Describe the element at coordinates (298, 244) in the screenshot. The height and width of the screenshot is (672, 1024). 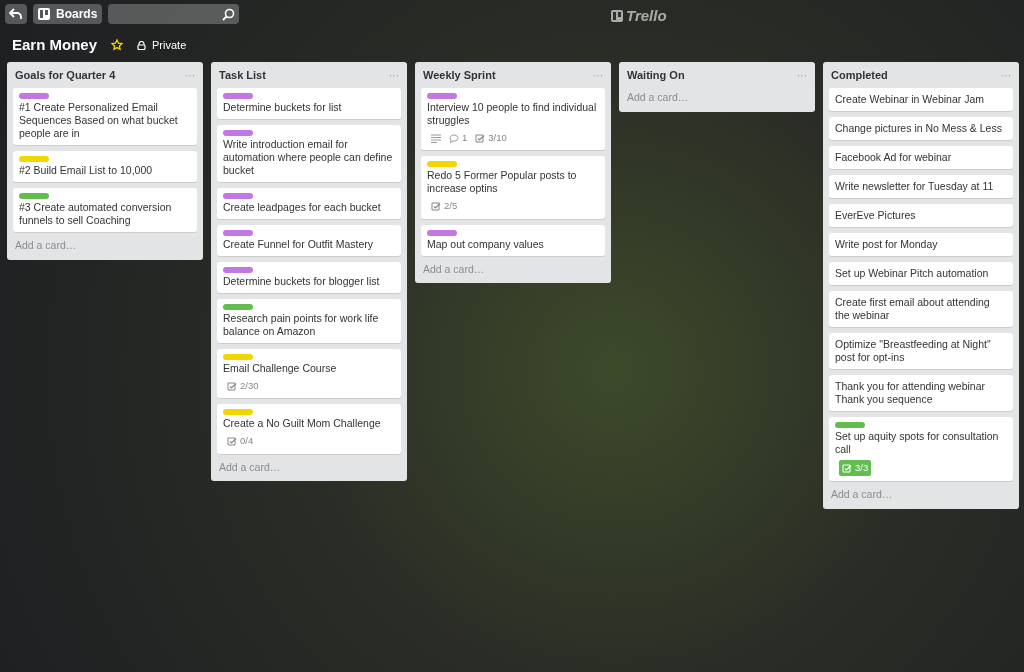
I see `card-title: Create Funnel for Outfit Mastery` at that location.